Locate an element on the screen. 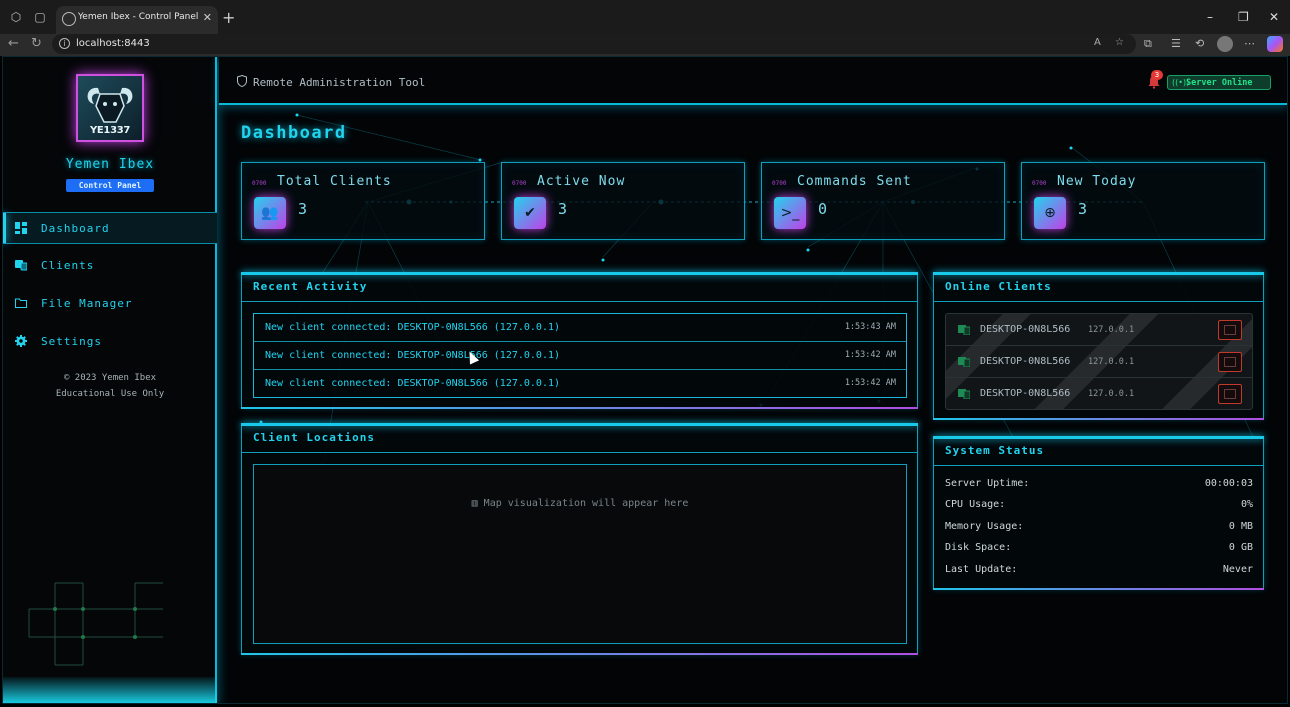 The height and width of the screenshot is (707, 1290). stat-value: 3 is located at coordinates (1083, 209).